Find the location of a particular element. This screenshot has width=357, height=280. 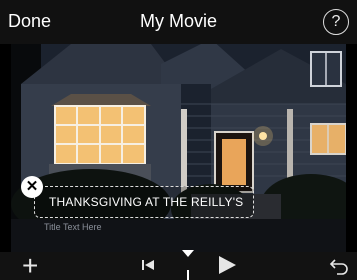

title-text-field: THANKSGIVING AT THE REILLY'S is located at coordinates (144, 202).